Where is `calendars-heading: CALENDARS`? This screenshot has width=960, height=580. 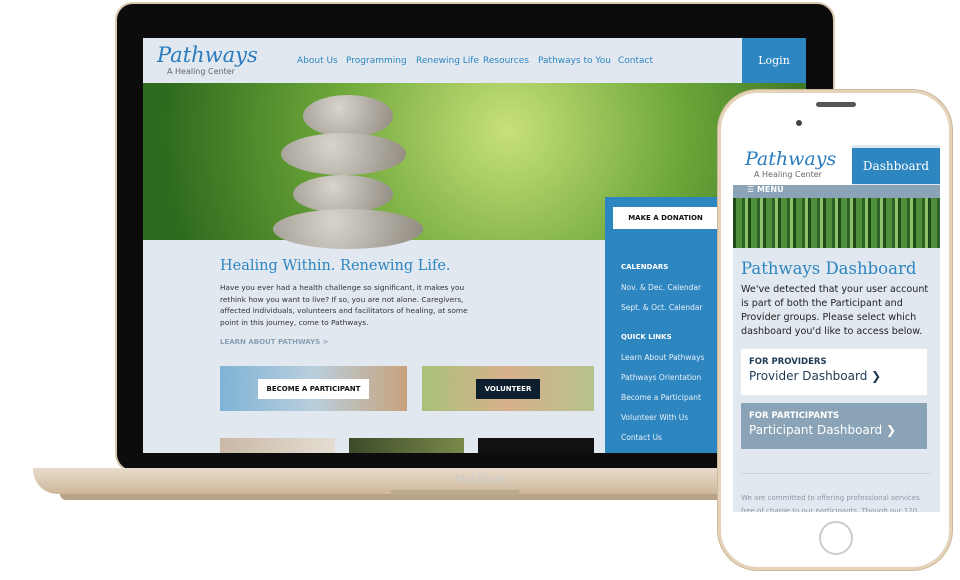
calendars-heading: CALENDARS is located at coordinates (645, 267).